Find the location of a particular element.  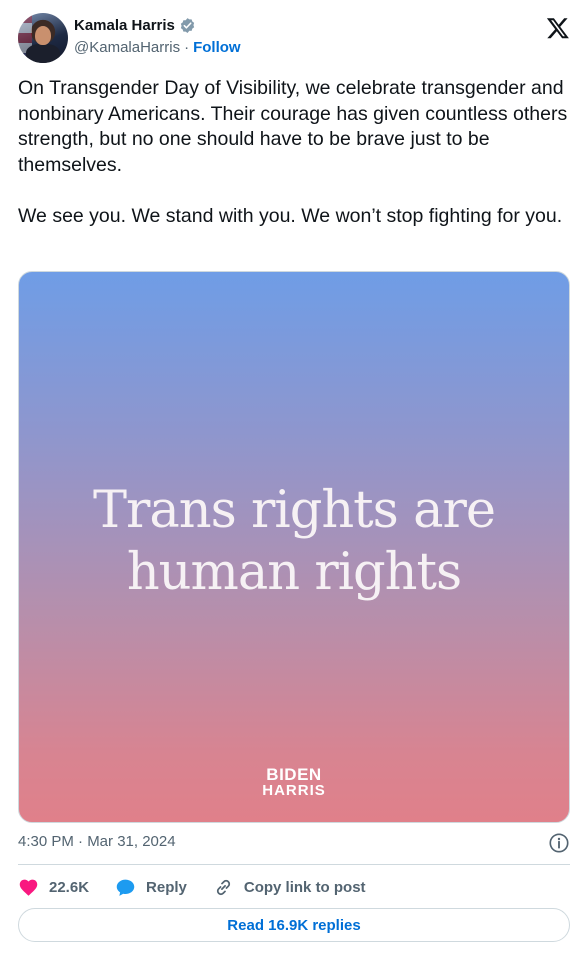

divider is located at coordinates (294, 864).